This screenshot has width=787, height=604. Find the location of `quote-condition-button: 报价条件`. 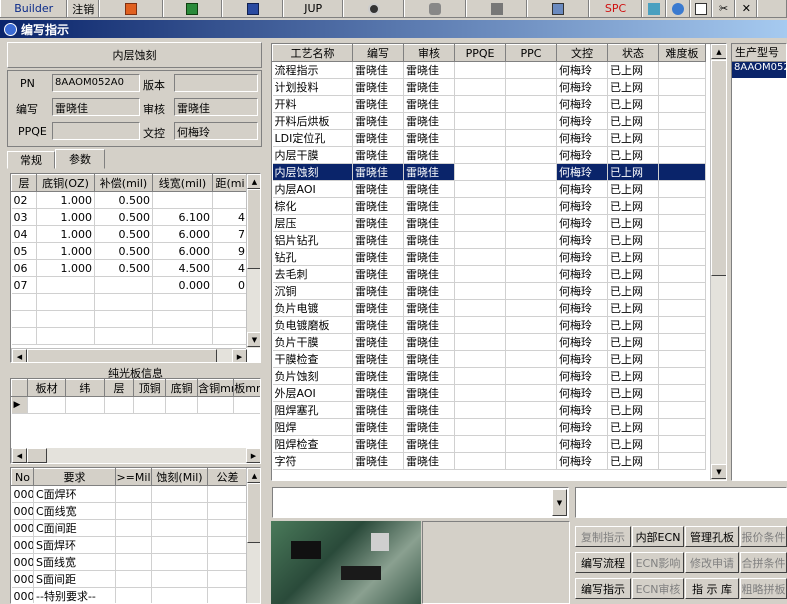

quote-condition-button: 报价条件 is located at coordinates (763, 536).